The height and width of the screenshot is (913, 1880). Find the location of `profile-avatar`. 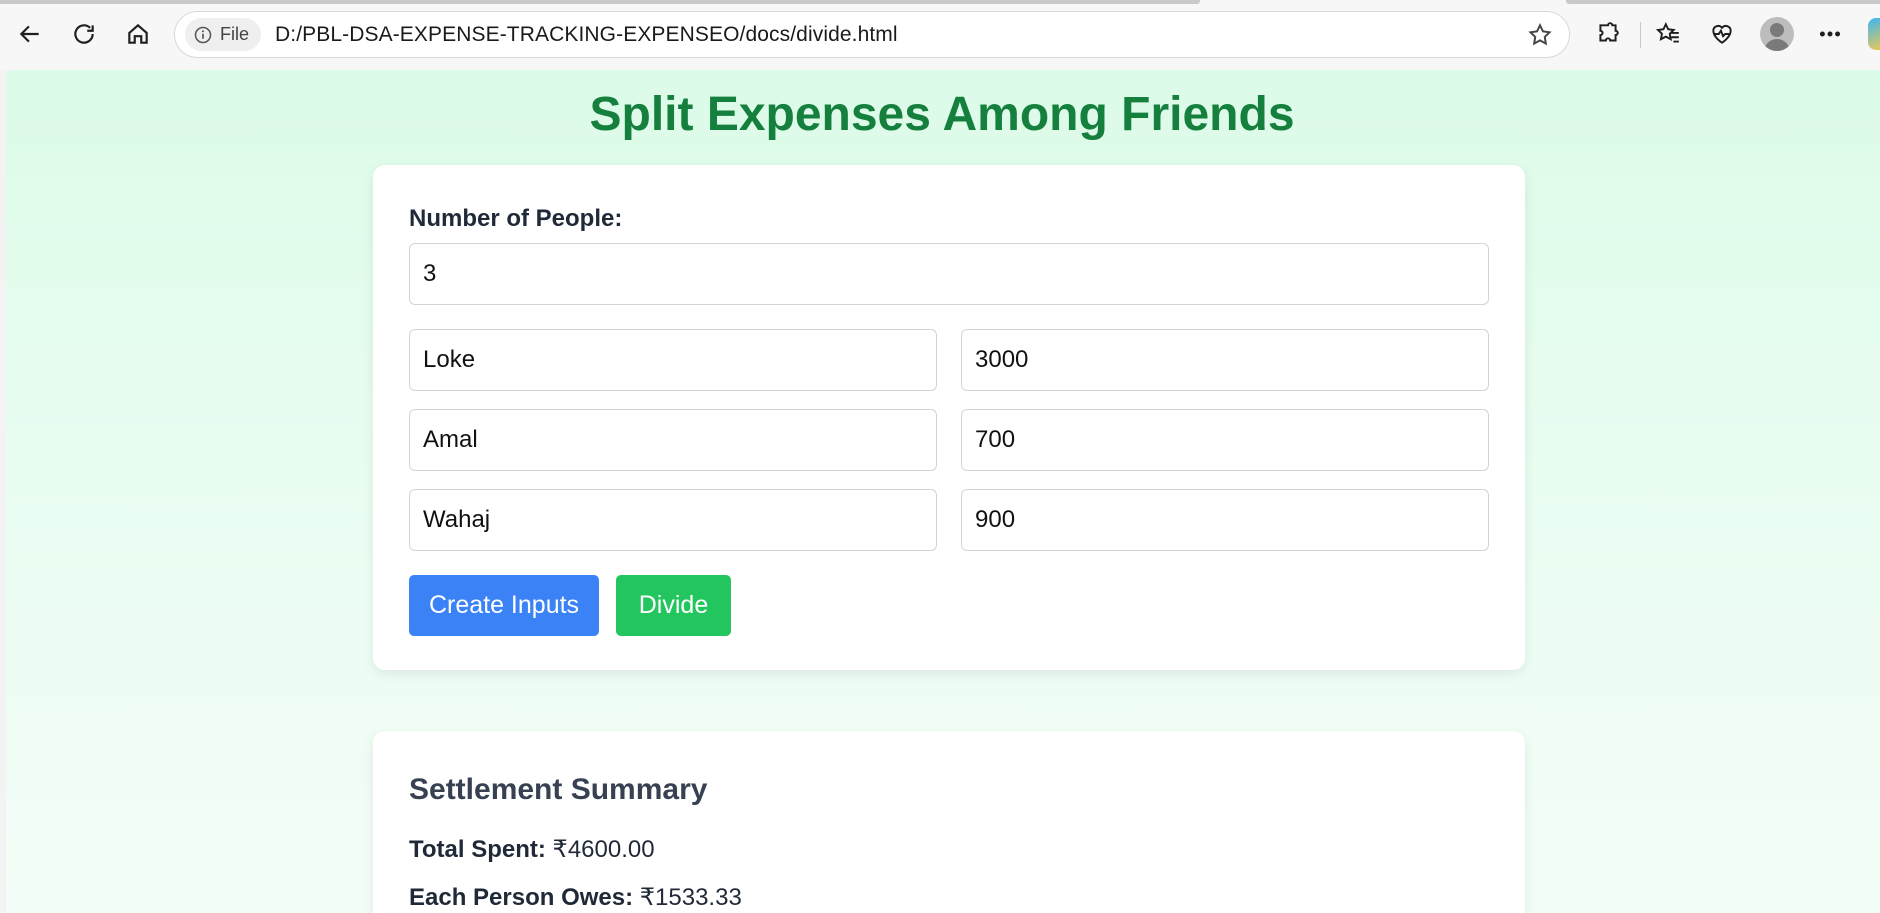

profile-avatar is located at coordinates (1777, 34).